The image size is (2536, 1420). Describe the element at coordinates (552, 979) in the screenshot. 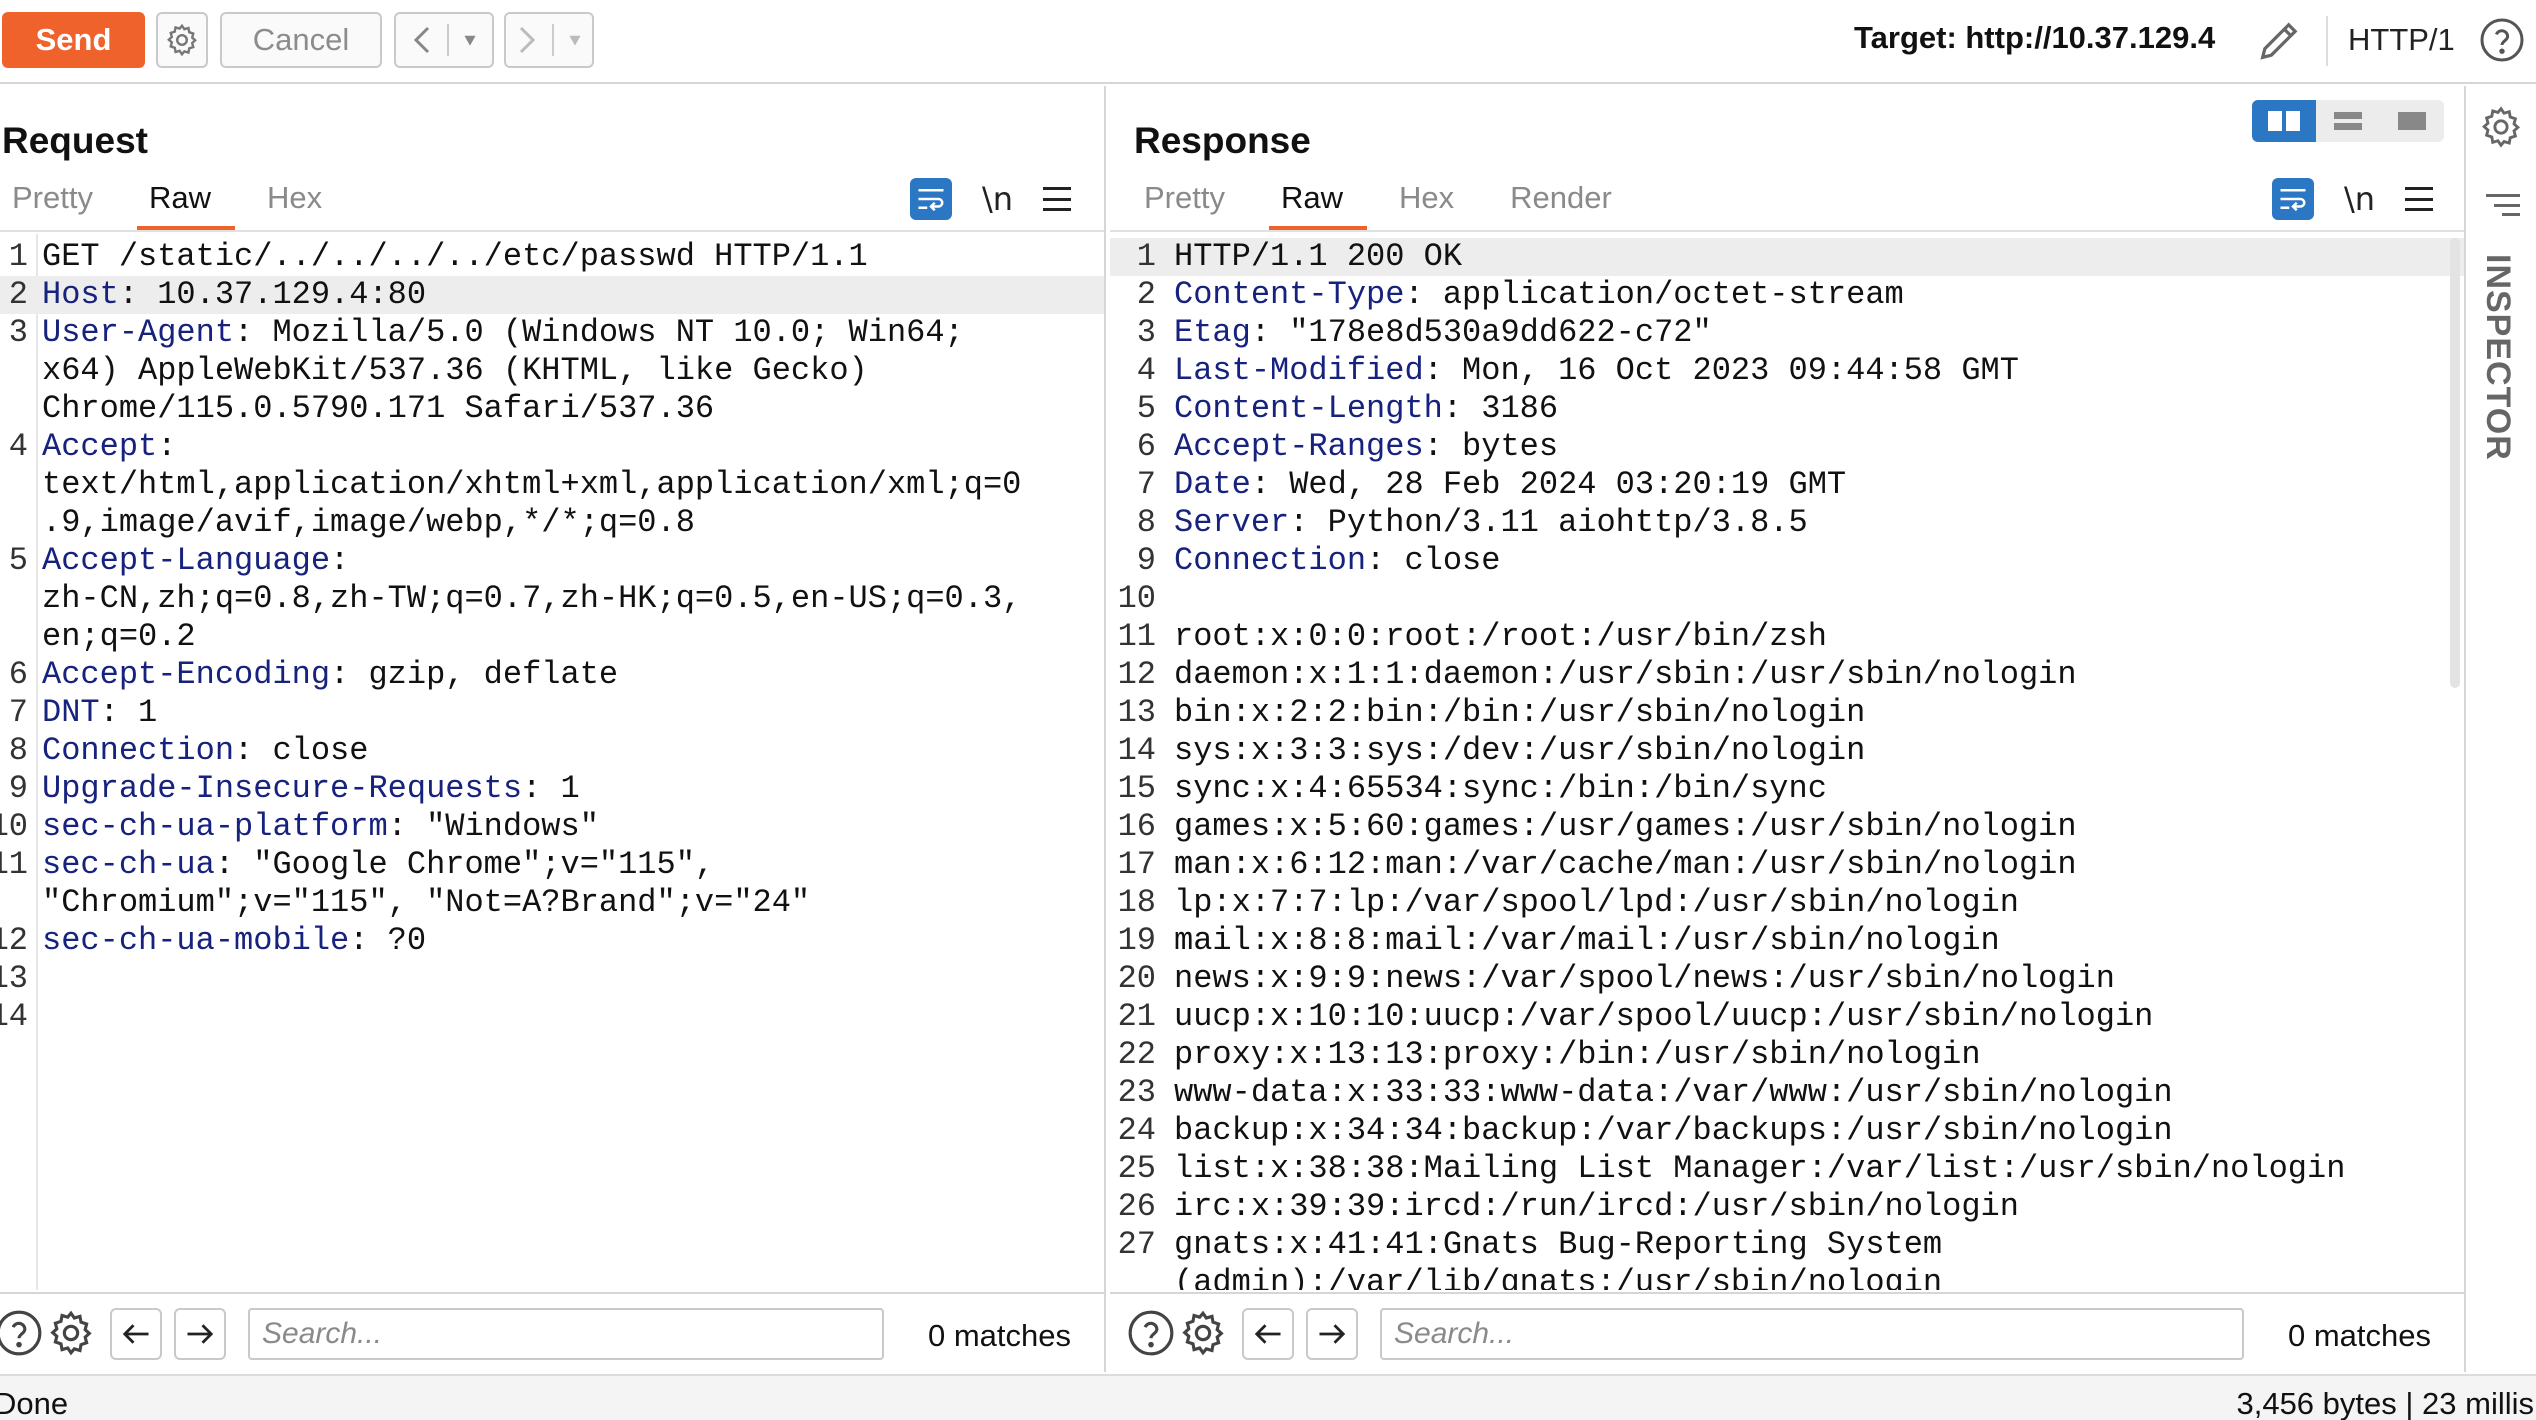

I see `code-line: 13` at that location.